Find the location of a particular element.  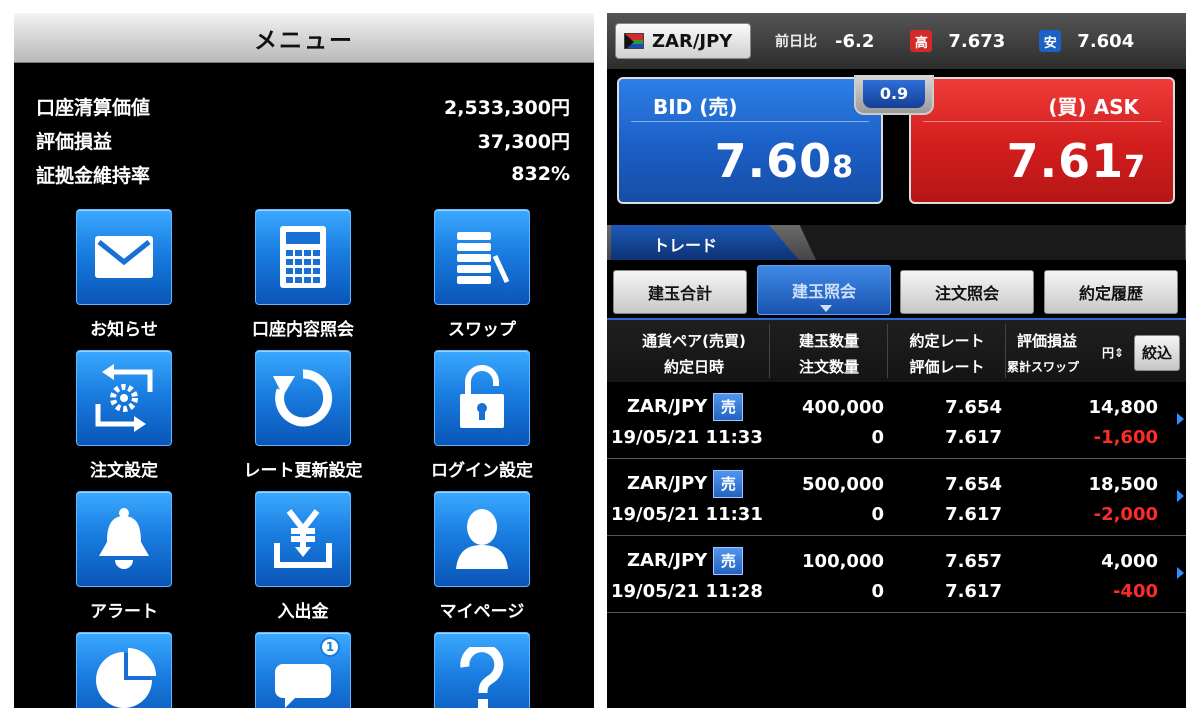

header-label: 通貨ペア(売買) is located at coordinates (694, 341).